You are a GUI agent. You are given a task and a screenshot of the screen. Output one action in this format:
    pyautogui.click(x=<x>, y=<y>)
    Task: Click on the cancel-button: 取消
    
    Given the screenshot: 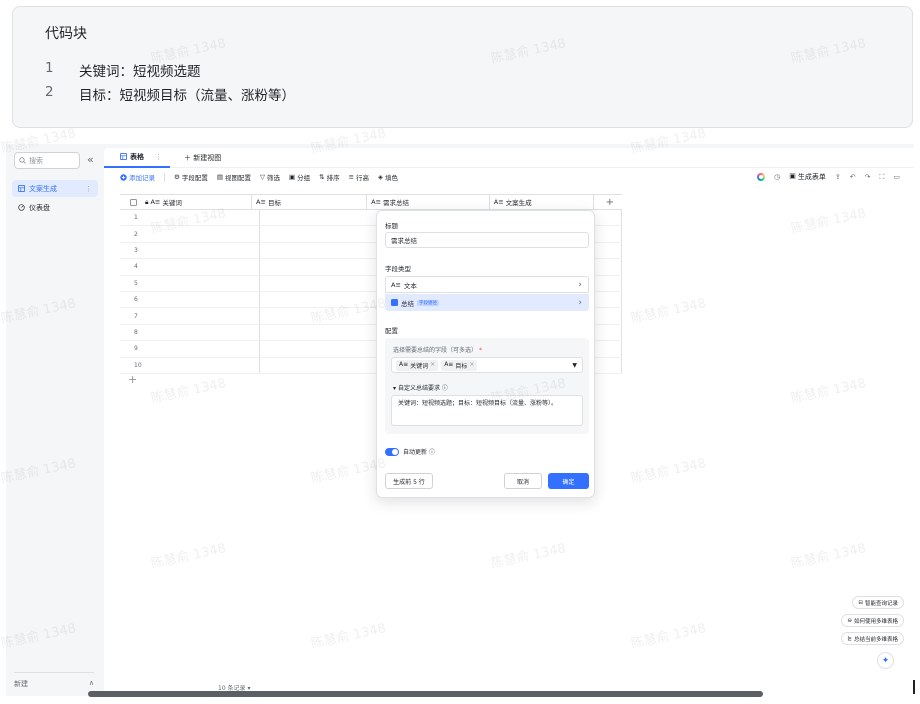 What is the action you would take?
    pyautogui.click(x=523, y=481)
    